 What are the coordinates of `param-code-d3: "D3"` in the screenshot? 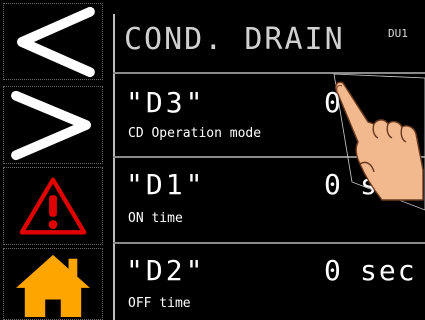 It's located at (165, 102).